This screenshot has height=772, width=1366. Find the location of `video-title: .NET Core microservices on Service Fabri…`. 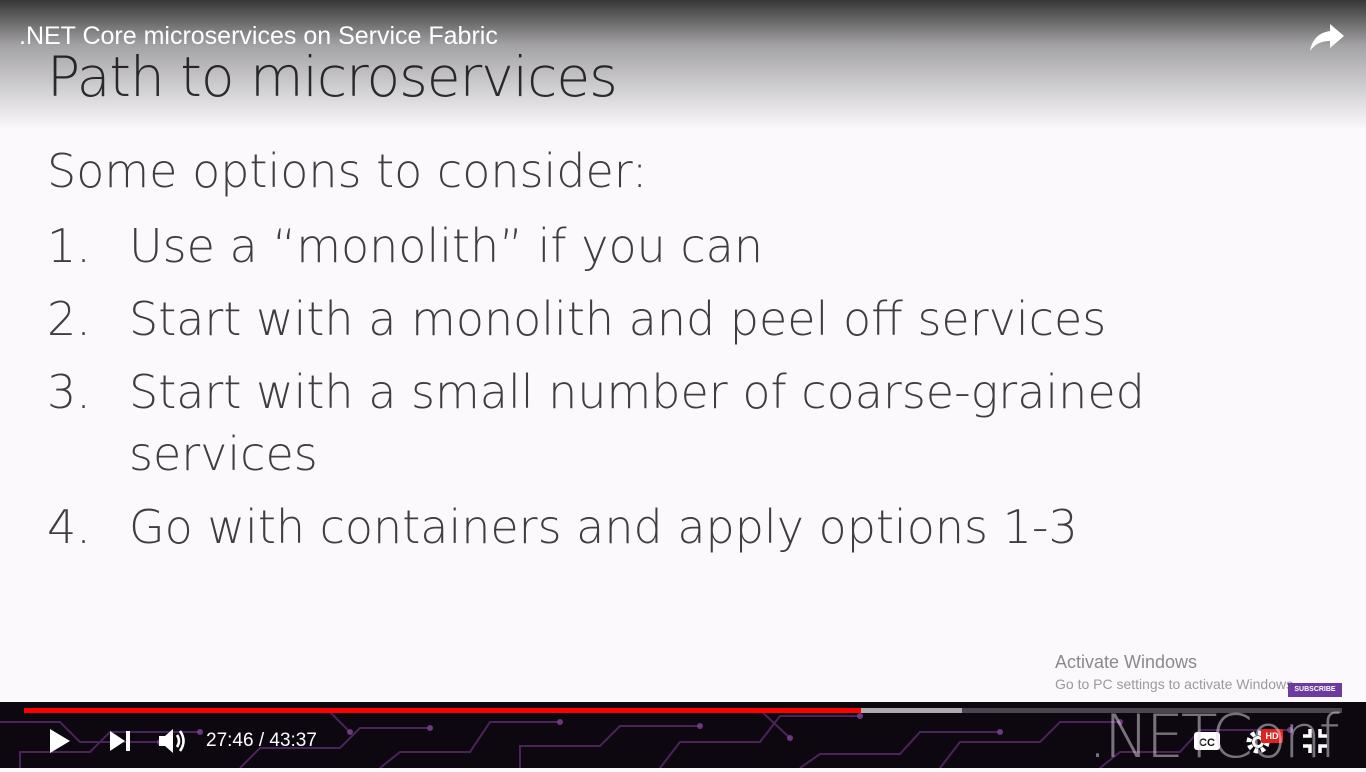

video-title: .NET Core microservices on Service Fabri… is located at coordinates (258, 36).